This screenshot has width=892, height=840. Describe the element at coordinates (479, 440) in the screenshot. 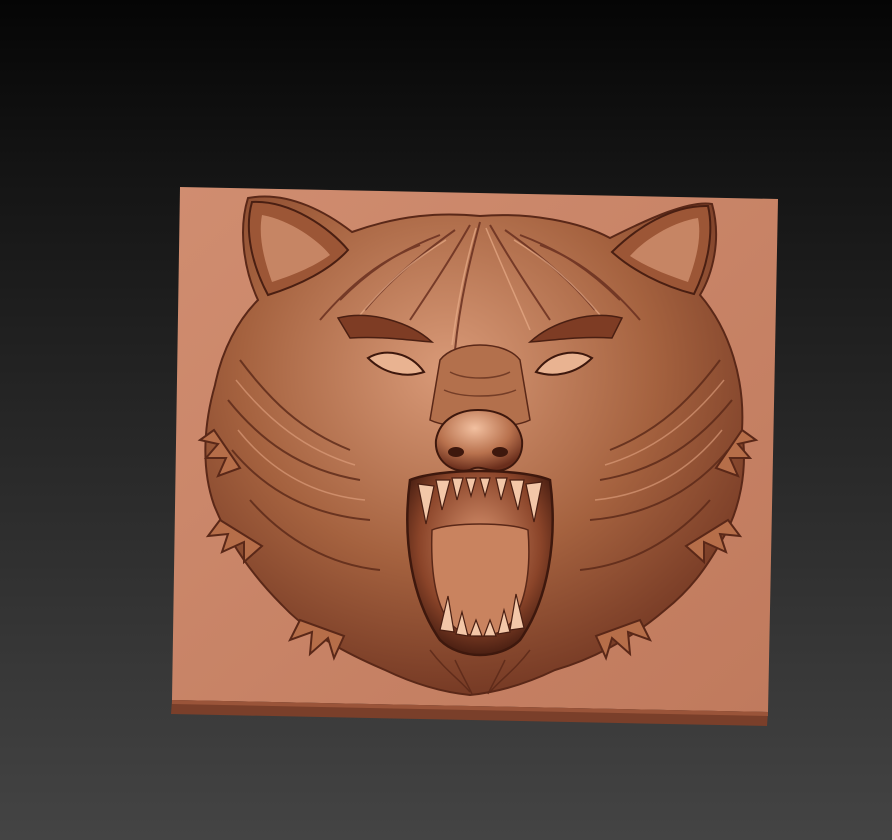

I see `nose` at that location.